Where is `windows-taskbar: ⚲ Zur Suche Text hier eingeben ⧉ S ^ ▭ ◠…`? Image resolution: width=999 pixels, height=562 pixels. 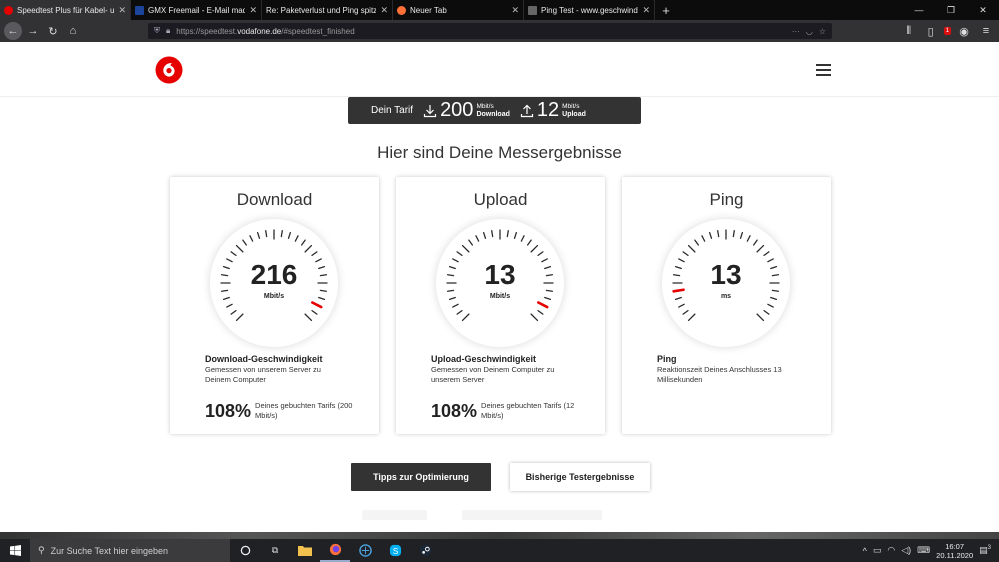 windows-taskbar: ⚲ Zur Suche Text hier eingeben ⧉ S ^ ▭ ◠… is located at coordinates (499, 550).